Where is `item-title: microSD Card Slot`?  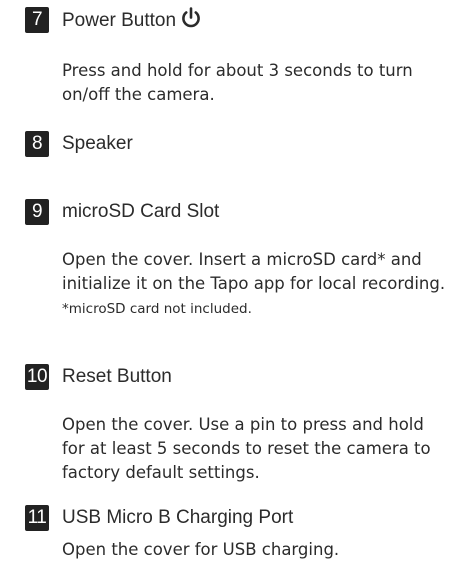
item-title: microSD Card Slot is located at coordinates (141, 211).